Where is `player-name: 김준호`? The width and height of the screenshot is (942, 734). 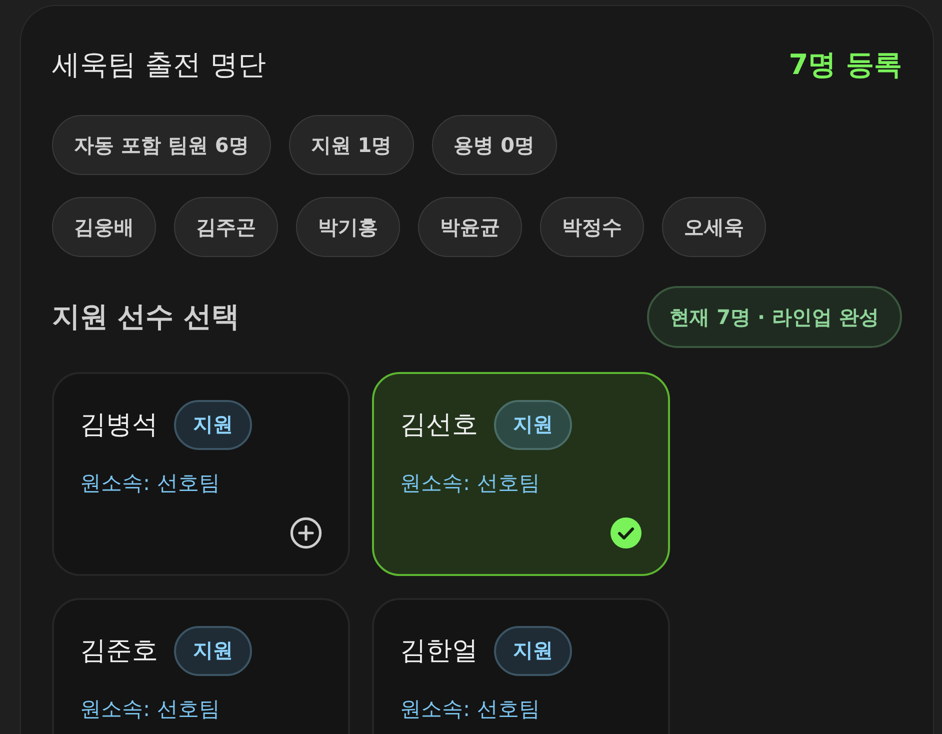
player-name: 김준호 is located at coordinates (119, 651).